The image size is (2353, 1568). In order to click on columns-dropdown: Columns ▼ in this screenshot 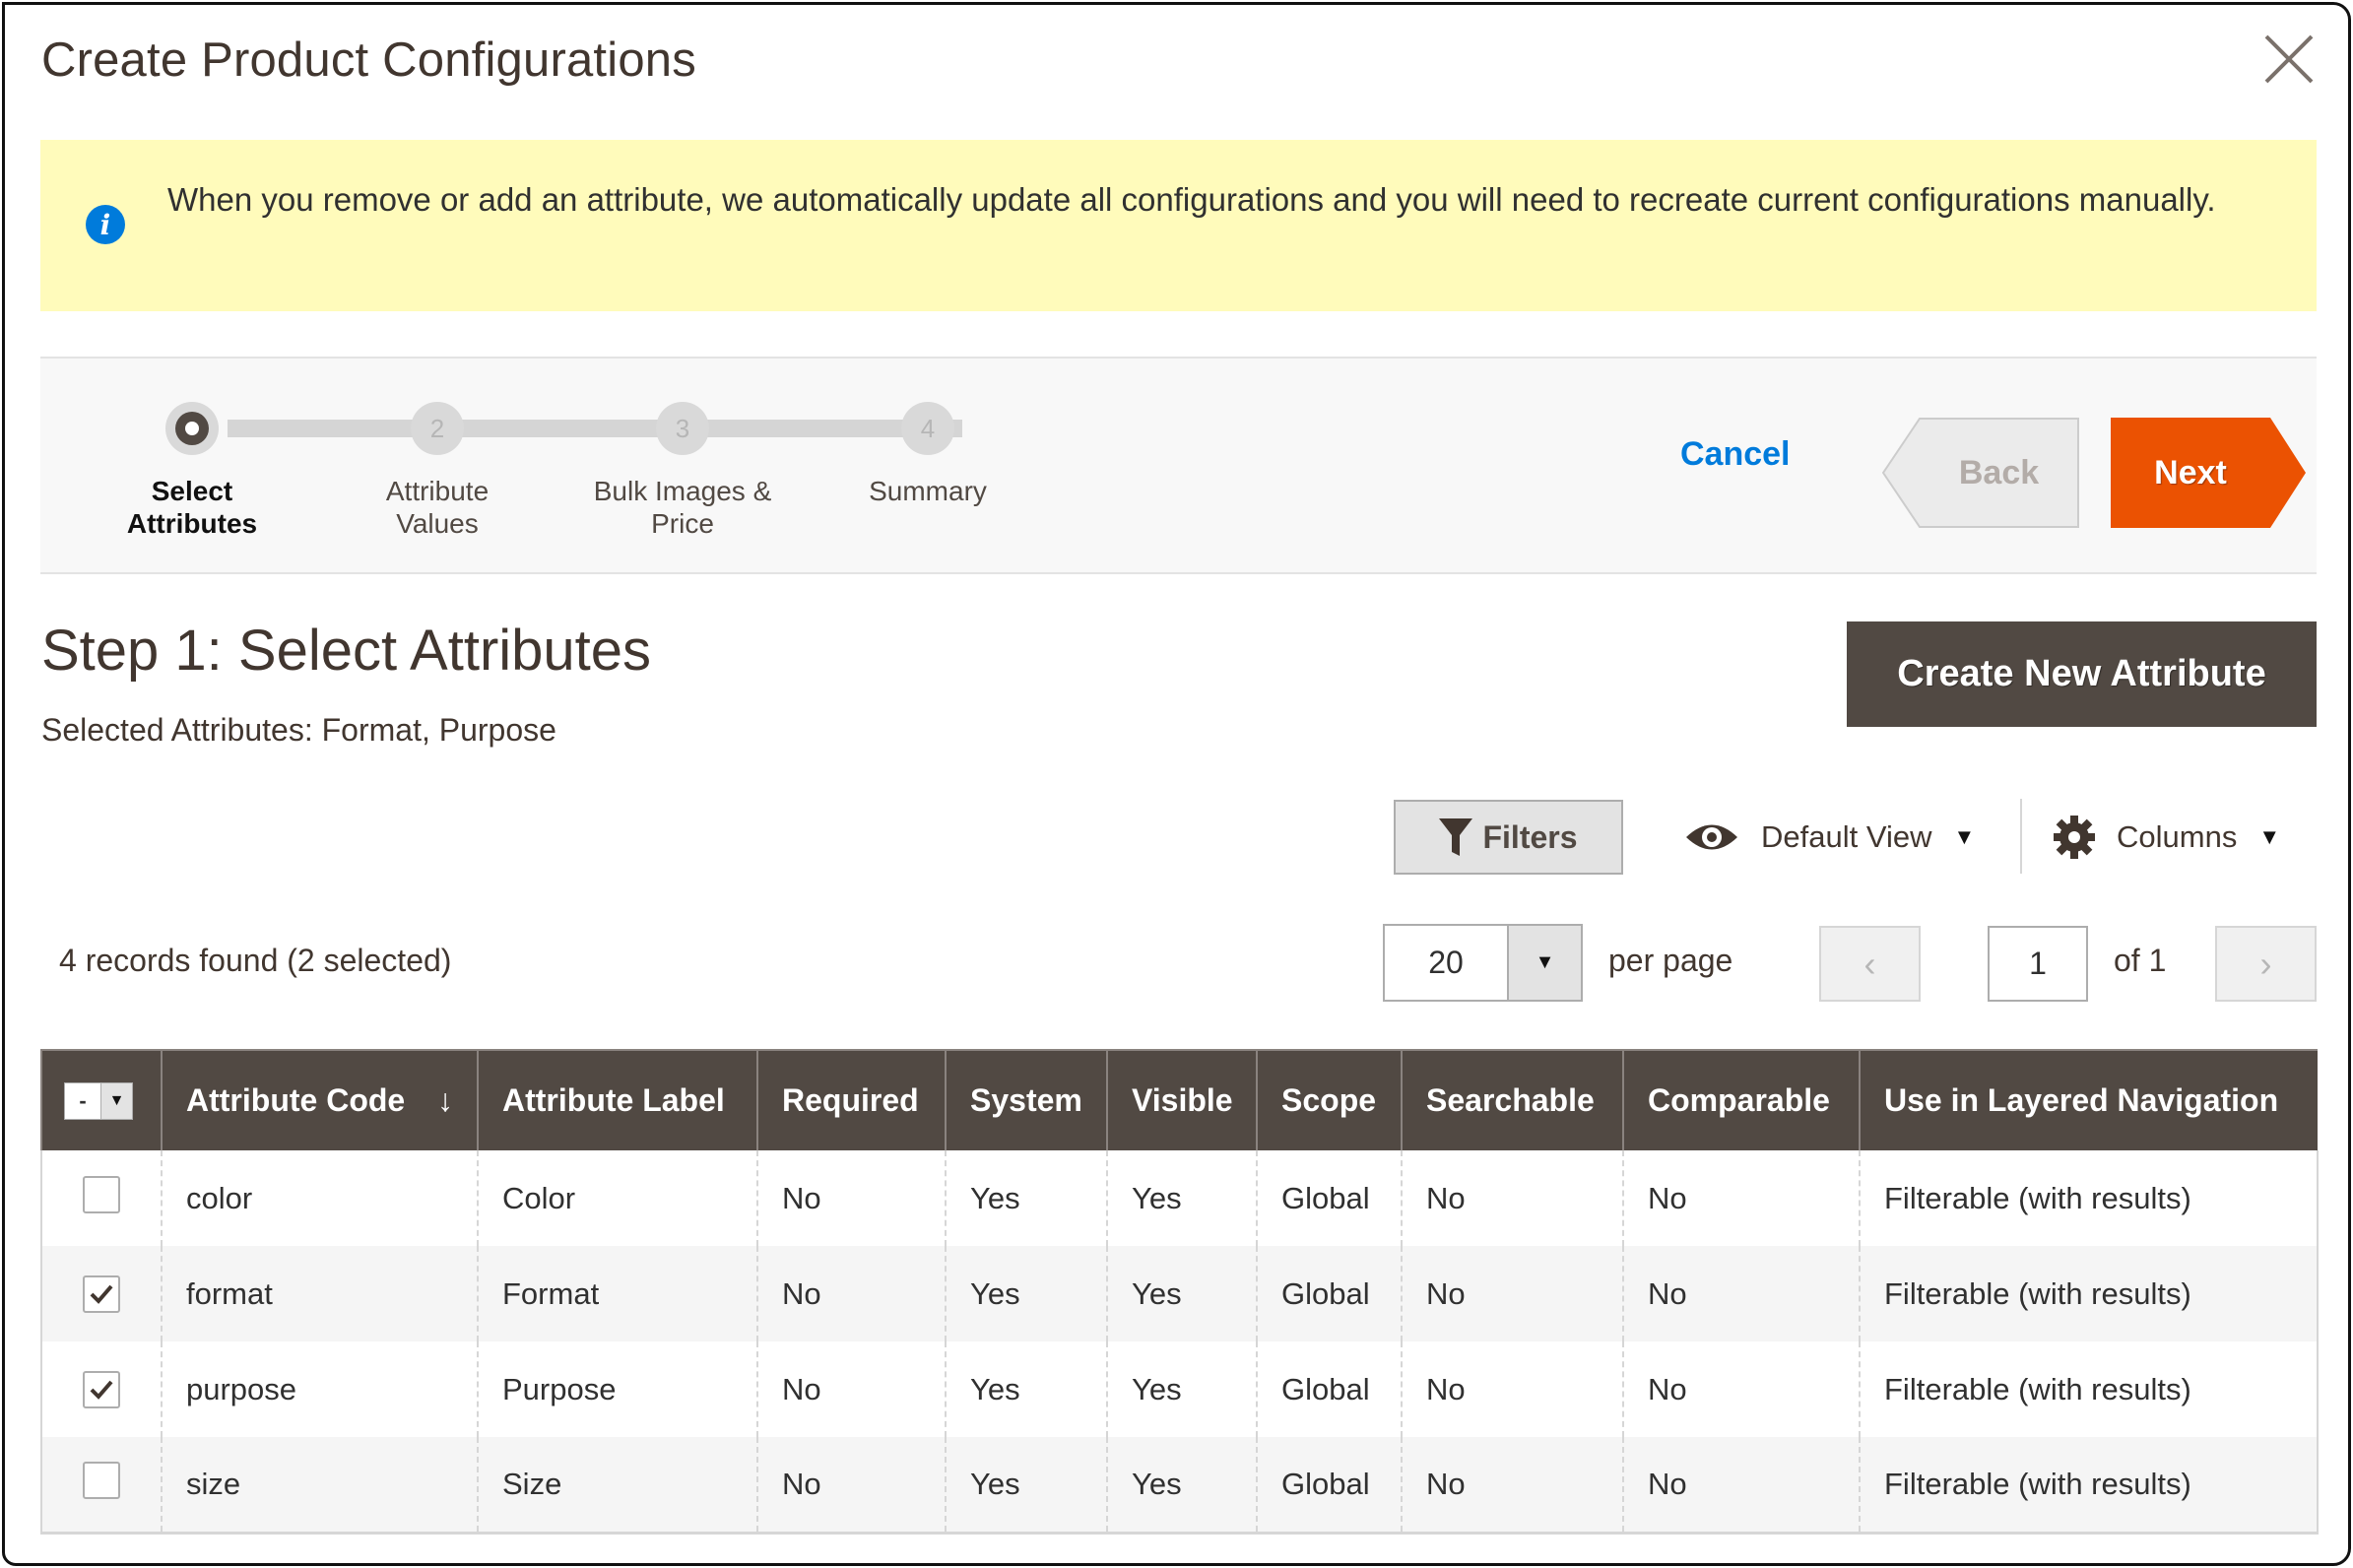, I will do `click(2167, 838)`.